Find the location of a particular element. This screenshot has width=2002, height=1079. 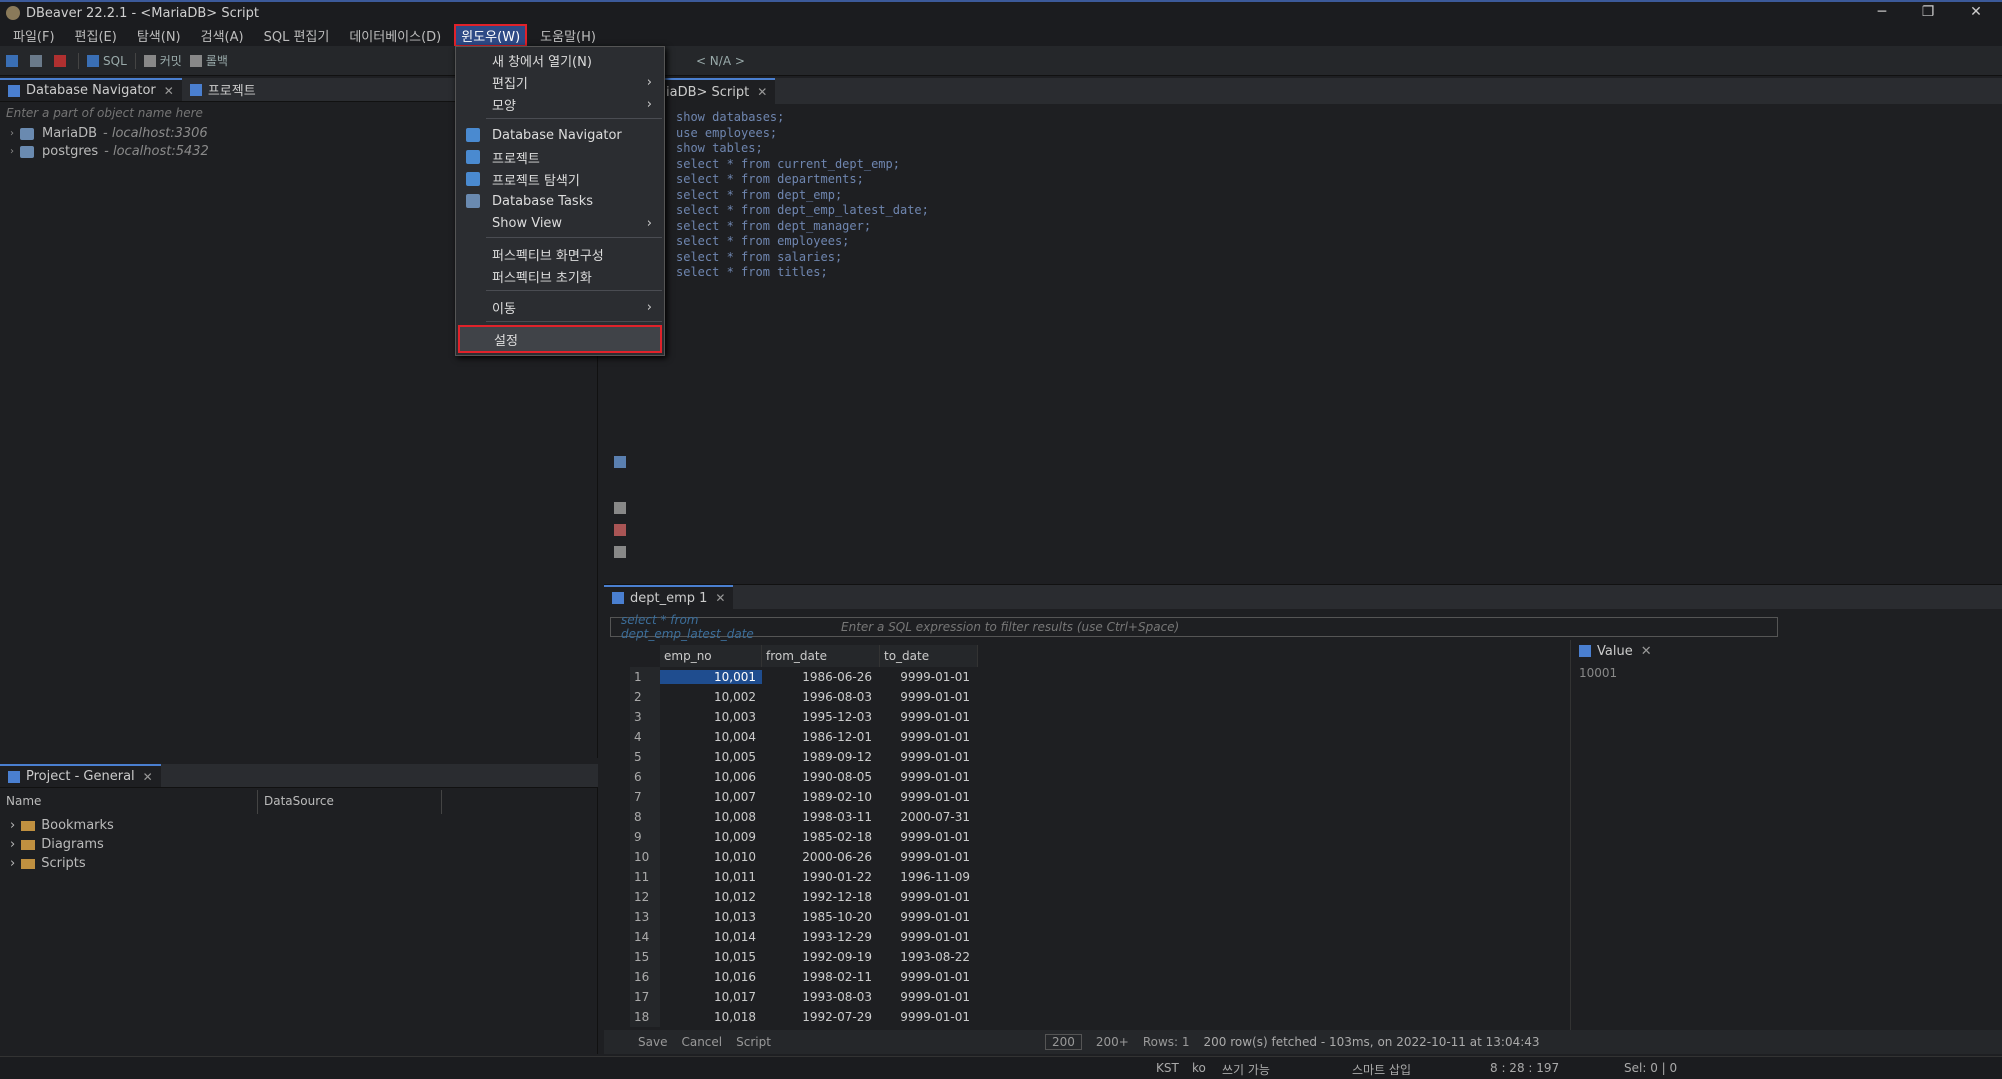

menu-item-project-explorer: 프로젝트 탐색기 is located at coordinates (560, 179).